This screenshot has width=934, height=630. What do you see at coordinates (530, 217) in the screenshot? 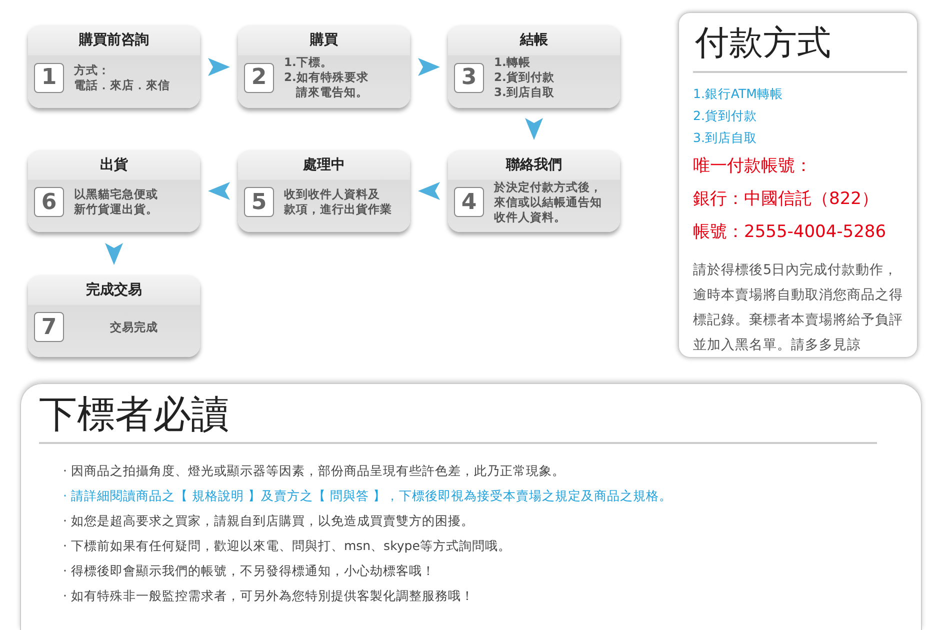
I see `step-text: 收件人資料。` at bounding box center [530, 217].